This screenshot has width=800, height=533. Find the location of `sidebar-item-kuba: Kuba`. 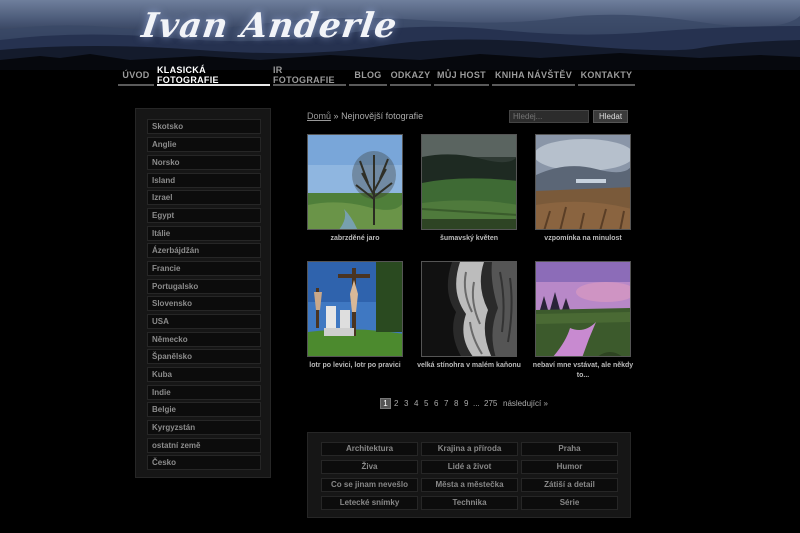

sidebar-item-kuba: Kuba is located at coordinates (204, 374).